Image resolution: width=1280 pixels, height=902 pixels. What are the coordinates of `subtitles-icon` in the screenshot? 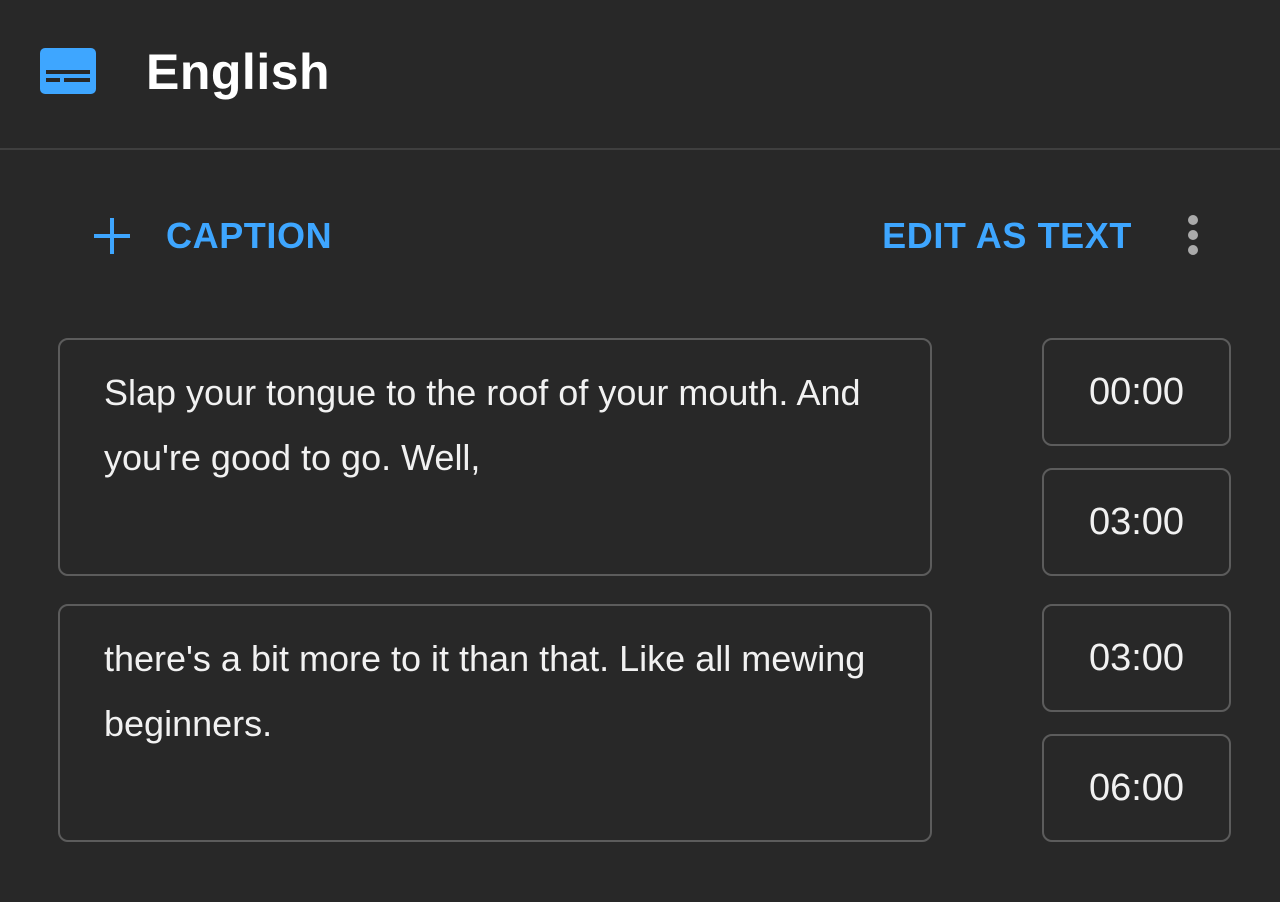 It's located at (68, 71).